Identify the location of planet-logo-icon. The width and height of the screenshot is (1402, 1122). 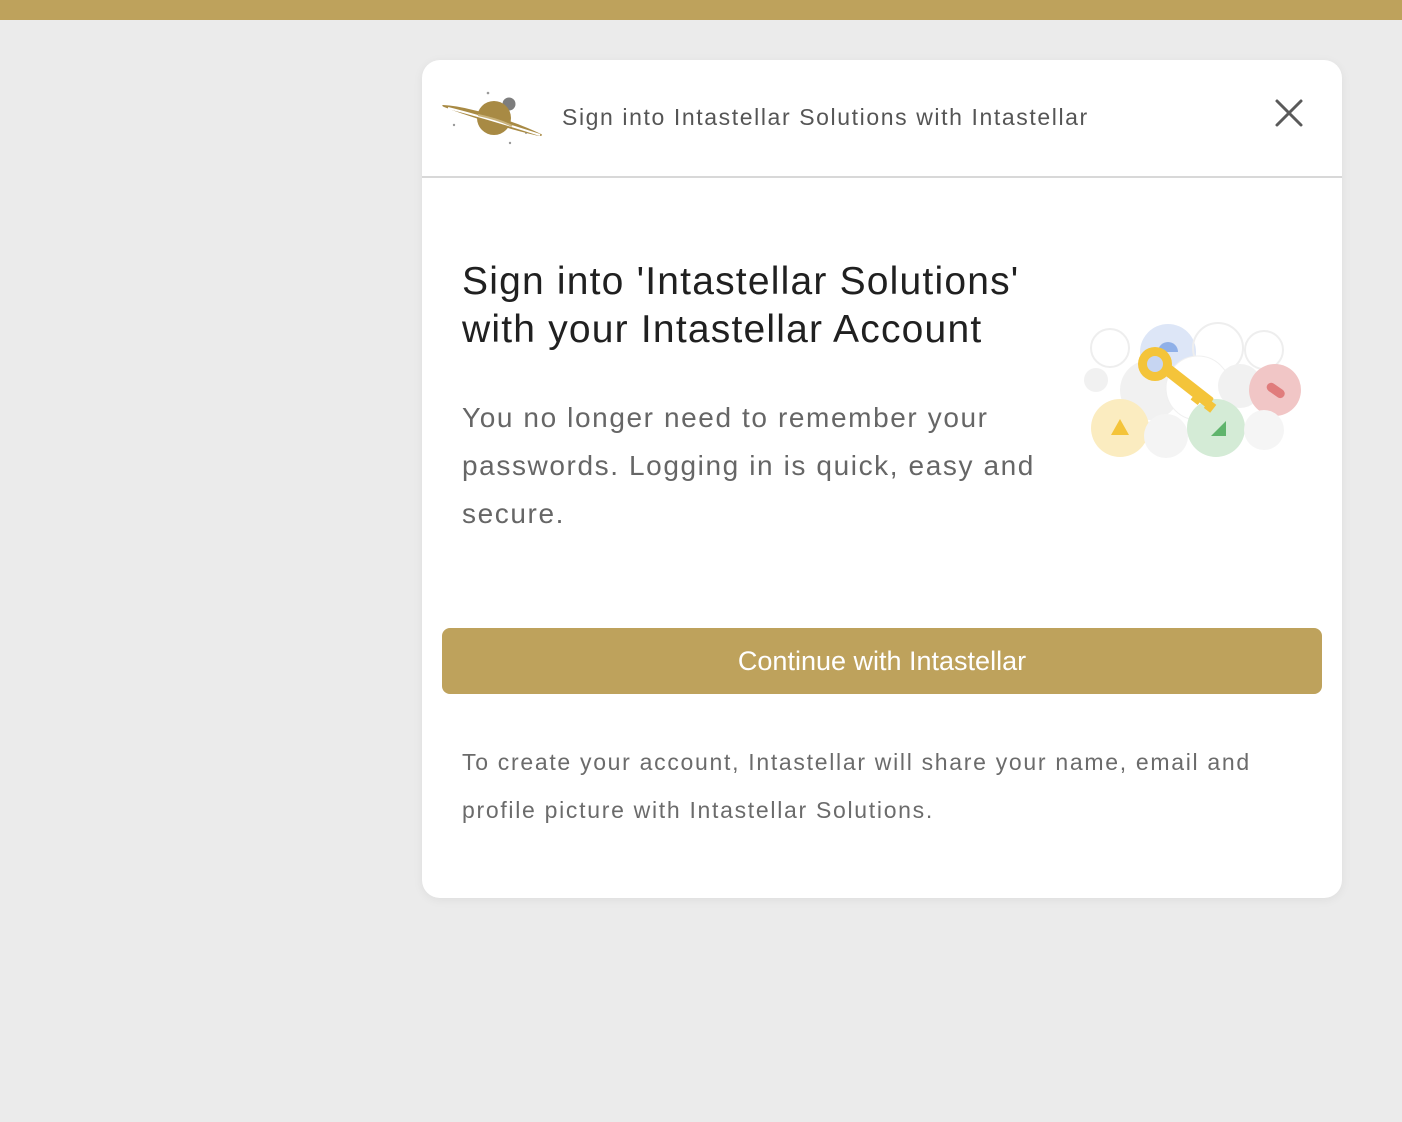
(492, 118).